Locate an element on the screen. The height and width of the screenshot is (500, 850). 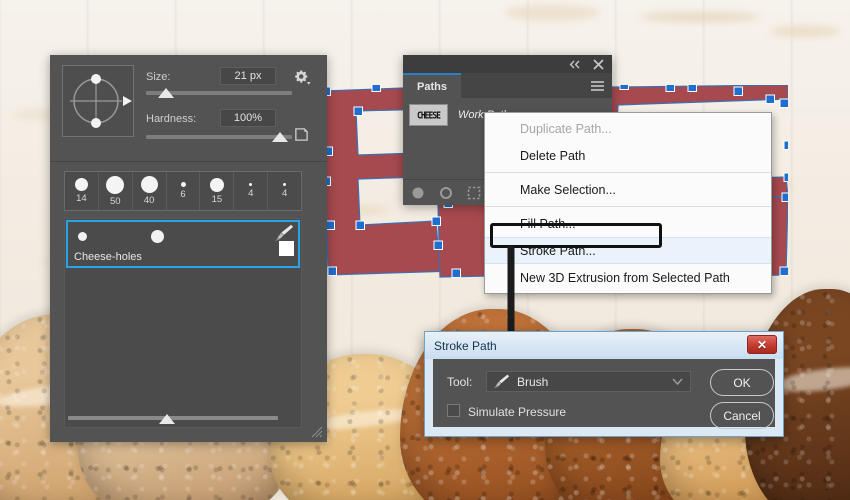
size-value-input: 21 px is located at coordinates (248, 76).